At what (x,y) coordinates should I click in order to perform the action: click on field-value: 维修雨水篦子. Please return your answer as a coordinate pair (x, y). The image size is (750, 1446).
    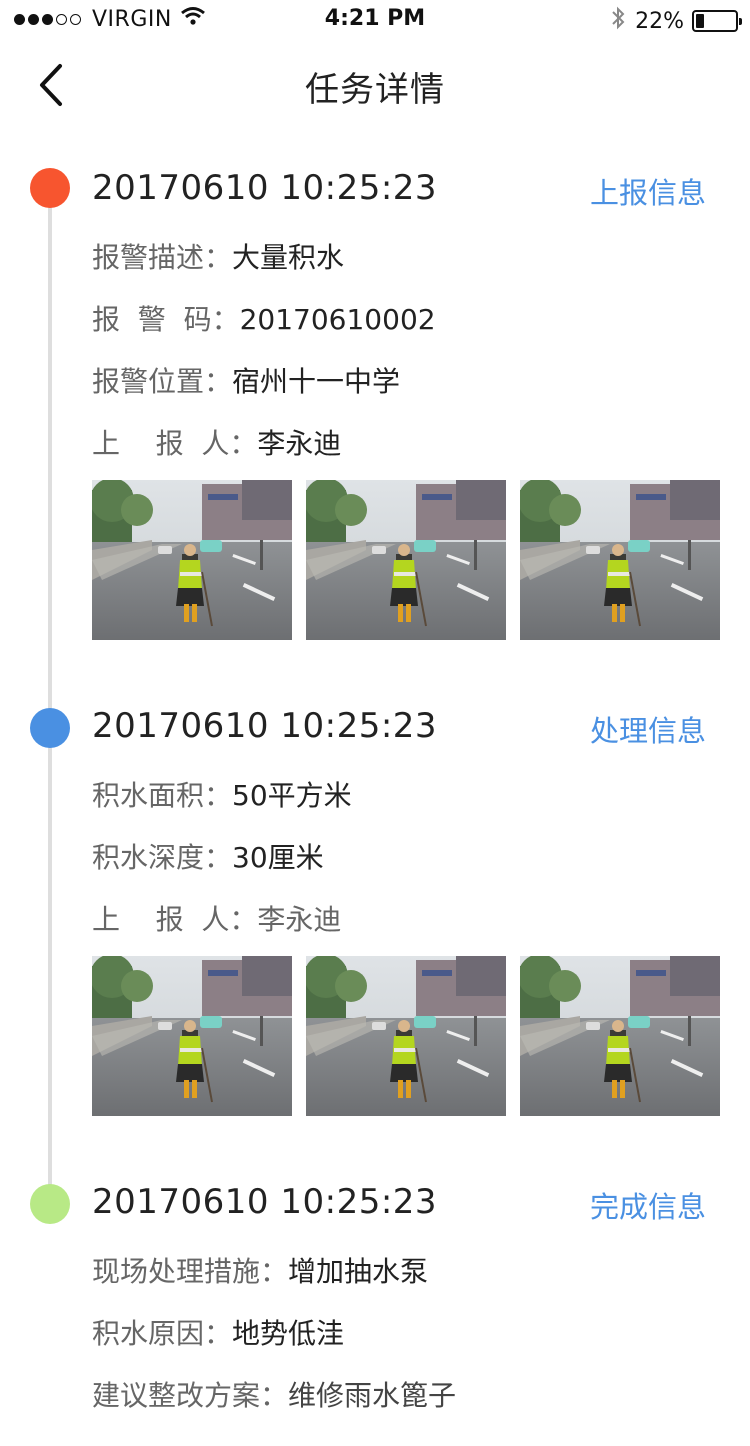
    Looking at the image, I should click on (372, 1395).